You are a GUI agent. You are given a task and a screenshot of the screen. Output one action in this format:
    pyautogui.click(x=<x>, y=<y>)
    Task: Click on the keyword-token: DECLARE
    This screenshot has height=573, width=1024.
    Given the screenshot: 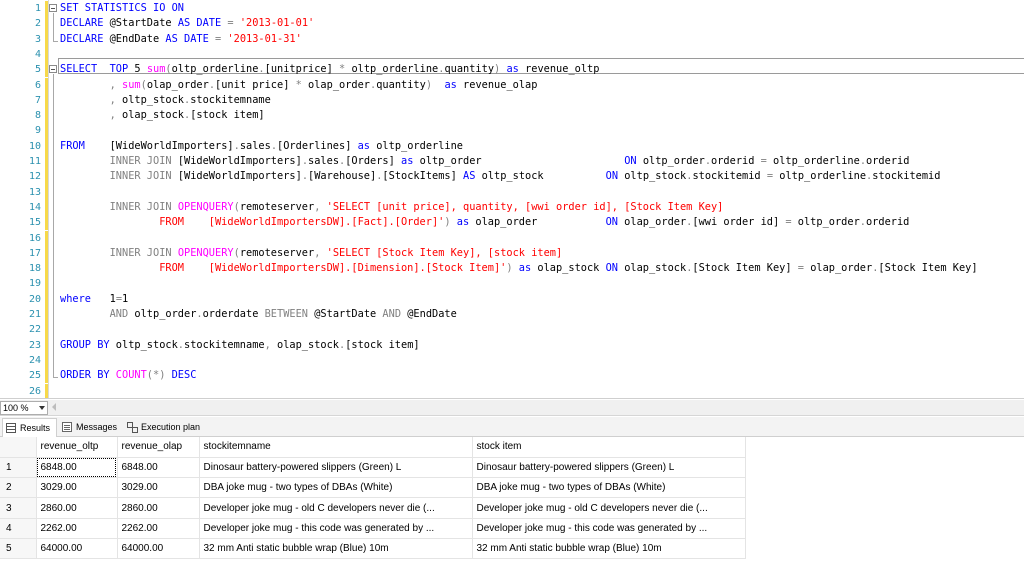 What is the action you would take?
    pyautogui.click(x=85, y=38)
    